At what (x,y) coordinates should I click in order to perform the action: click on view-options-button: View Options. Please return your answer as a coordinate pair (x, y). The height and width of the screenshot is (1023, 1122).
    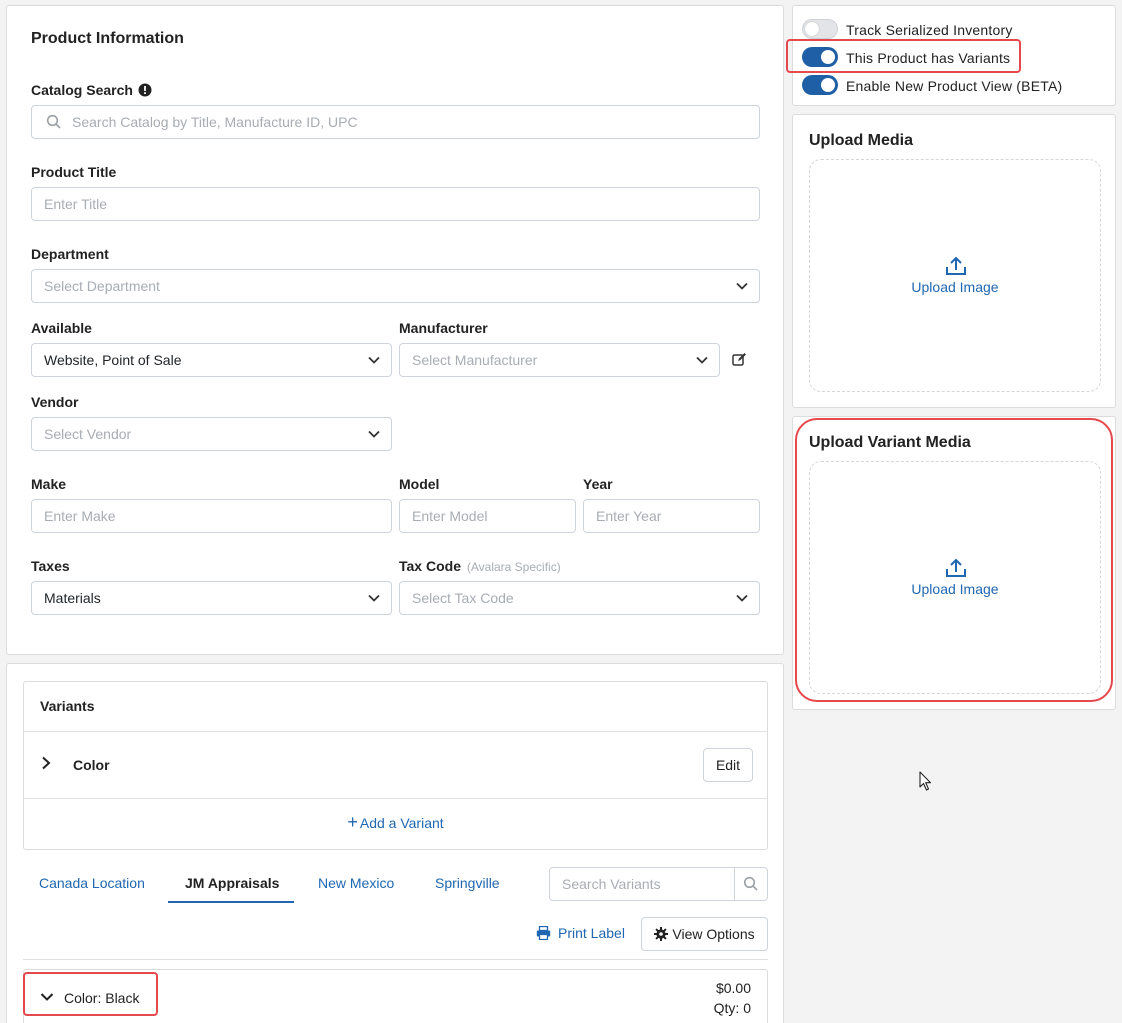
    Looking at the image, I should click on (704, 934).